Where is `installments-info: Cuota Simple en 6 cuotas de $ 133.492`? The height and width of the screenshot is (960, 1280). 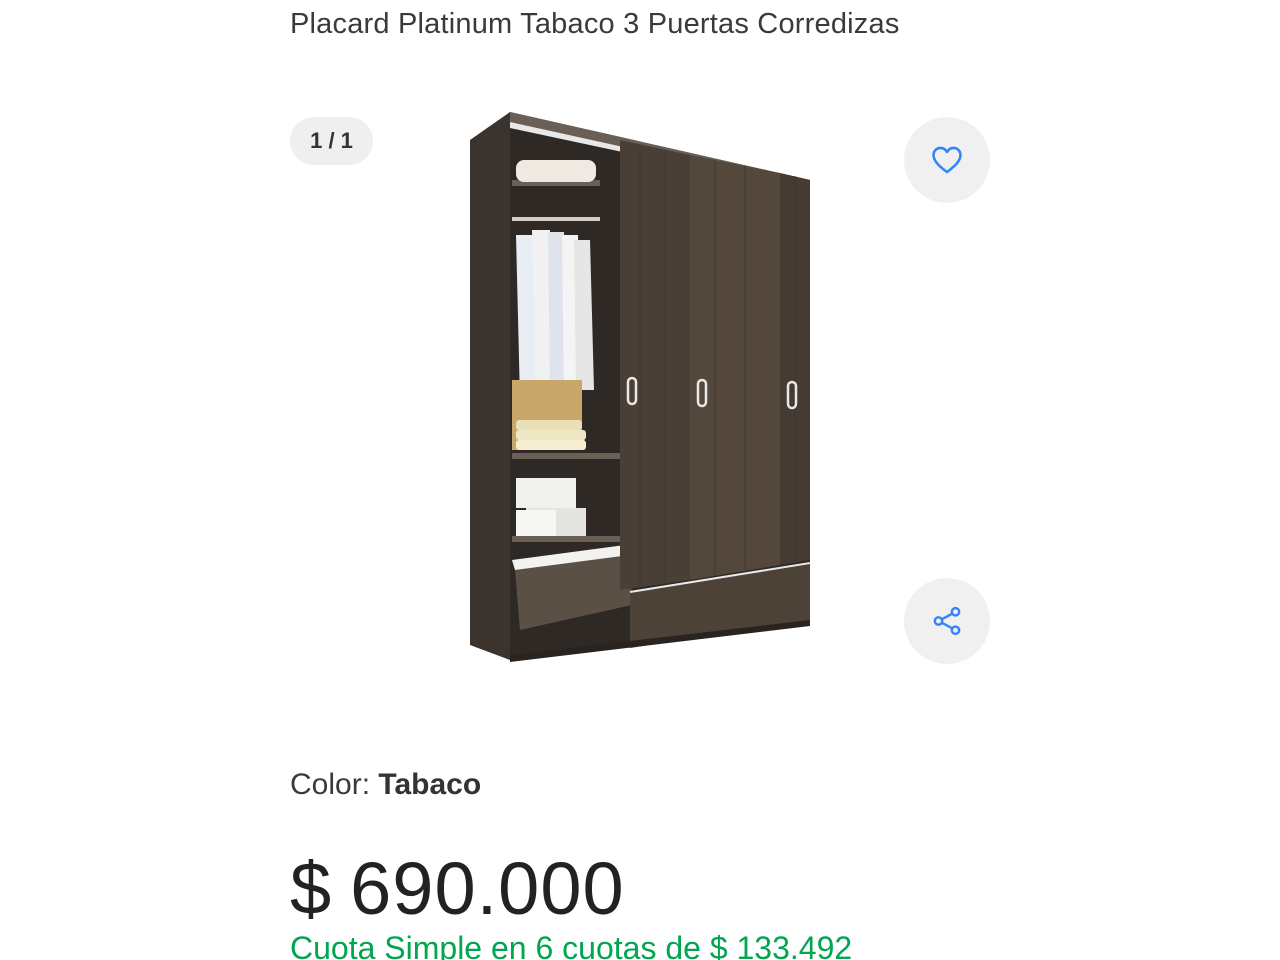 installments-info: Cuota Simple en 6 cuotas de $ 133.492 is located at coordinates (571, 945).